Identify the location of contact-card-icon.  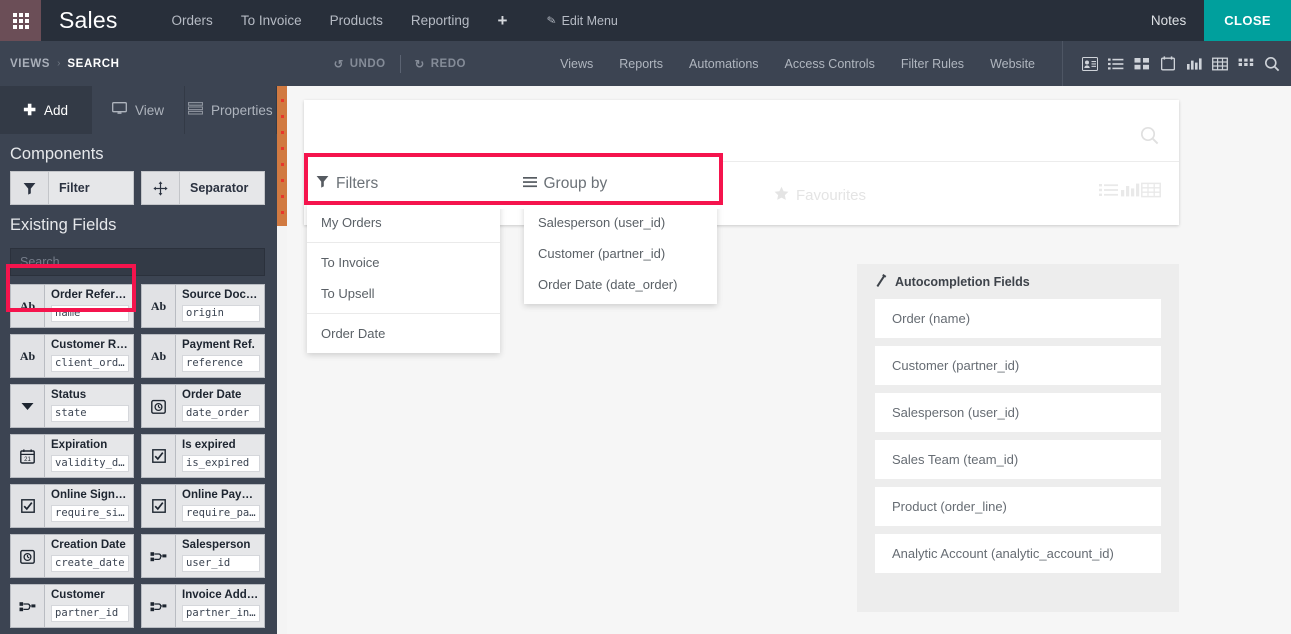
(1090, 64).